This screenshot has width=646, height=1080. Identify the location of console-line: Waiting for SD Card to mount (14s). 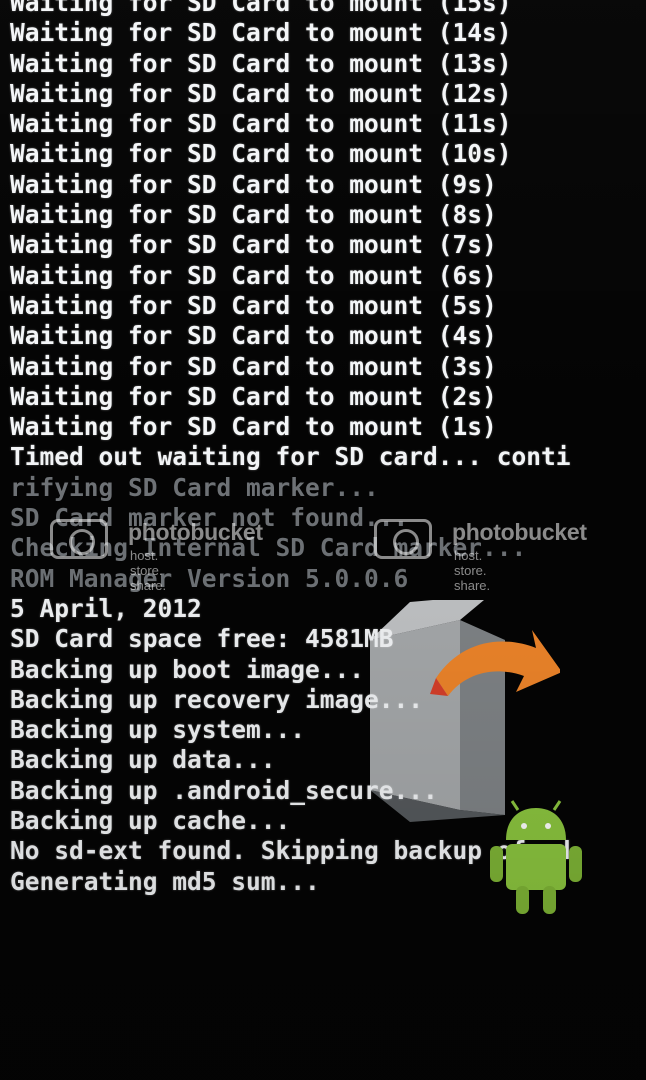
(261, 33).